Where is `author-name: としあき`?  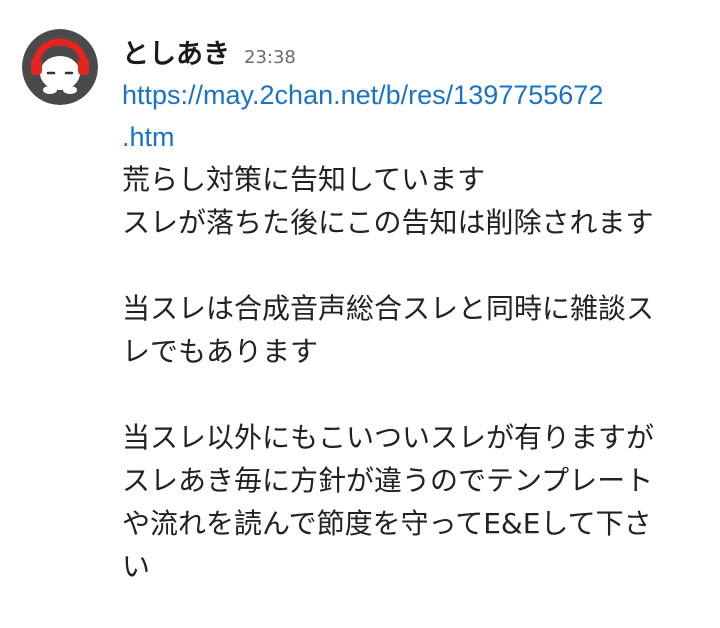 author-name: としあき is located at coordinates (176, 51).